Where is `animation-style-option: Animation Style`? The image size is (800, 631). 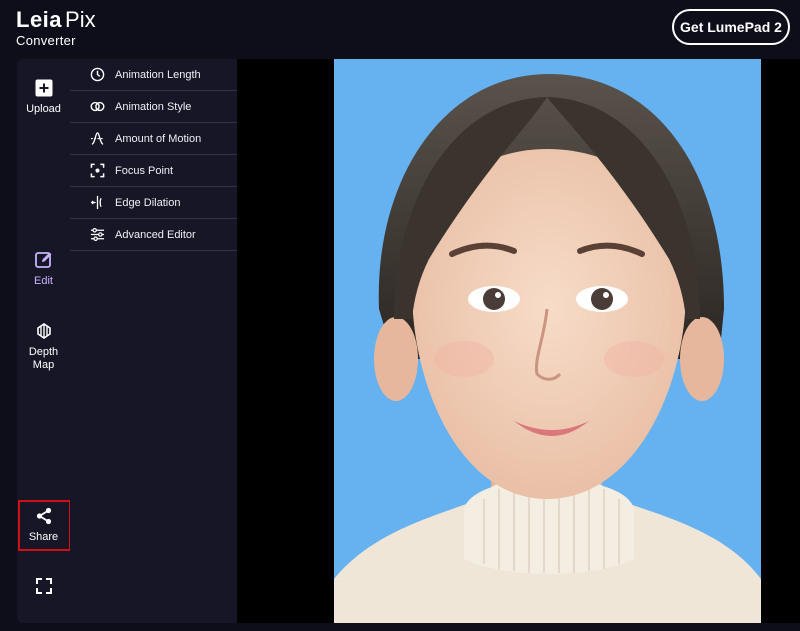 animation-style-option: Animation Style is located at coordinates (153, 107).